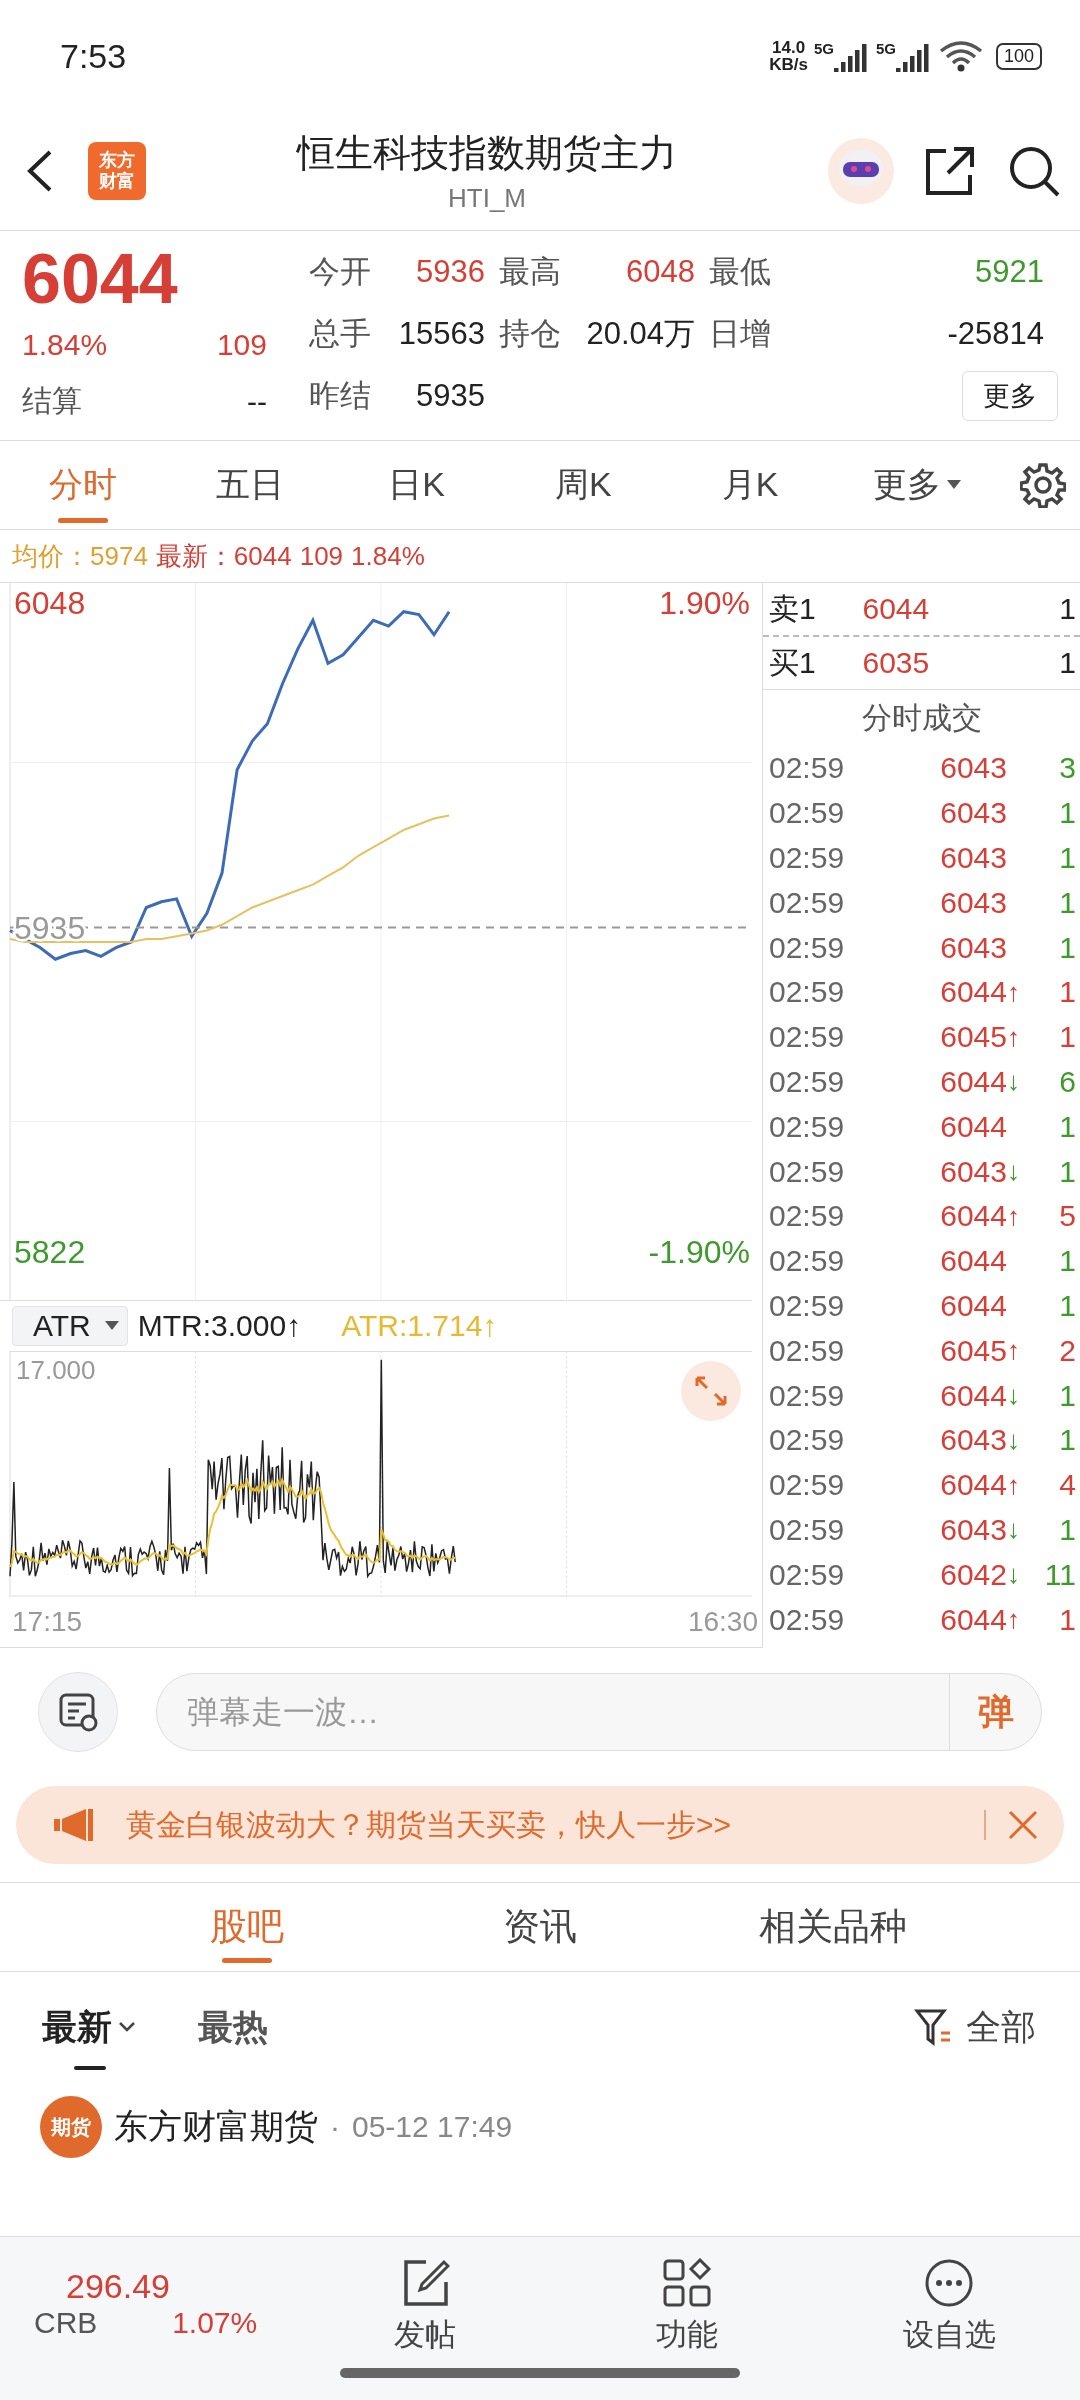  I want to click on field-label: 持仓, so click(530, 334).